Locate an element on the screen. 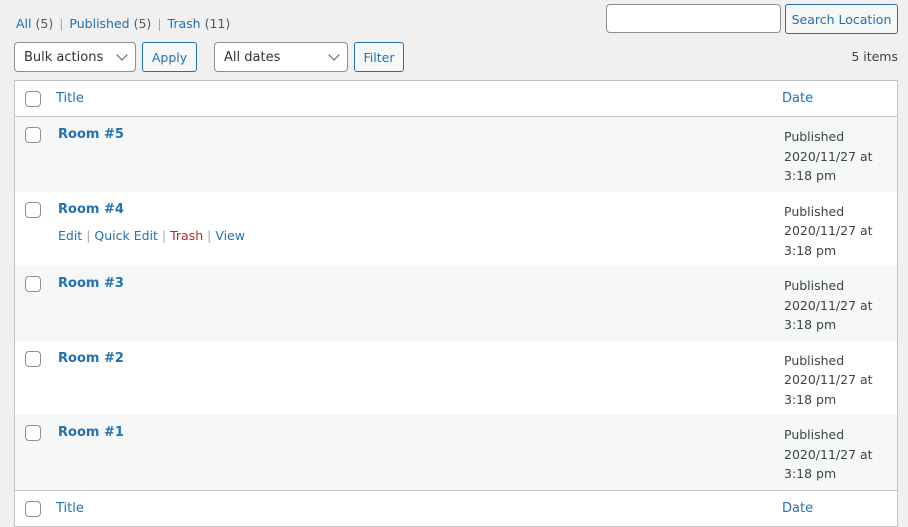 The height and width of the screenshot is (527, 908). table-row: Room #3 Published 2020/11/27 at 3:18 pm is located at coordinates (456, 303).